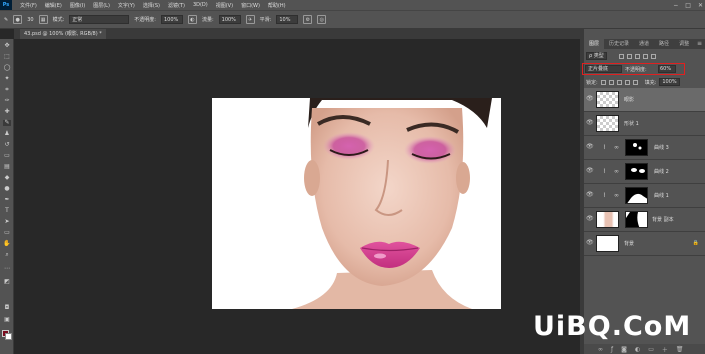 This screenshot has width=705, height=354. What do you see at coordinates (644, 44) in the screenshot?
I see `tab-channels: 通道` at bounding box center [644, 44].